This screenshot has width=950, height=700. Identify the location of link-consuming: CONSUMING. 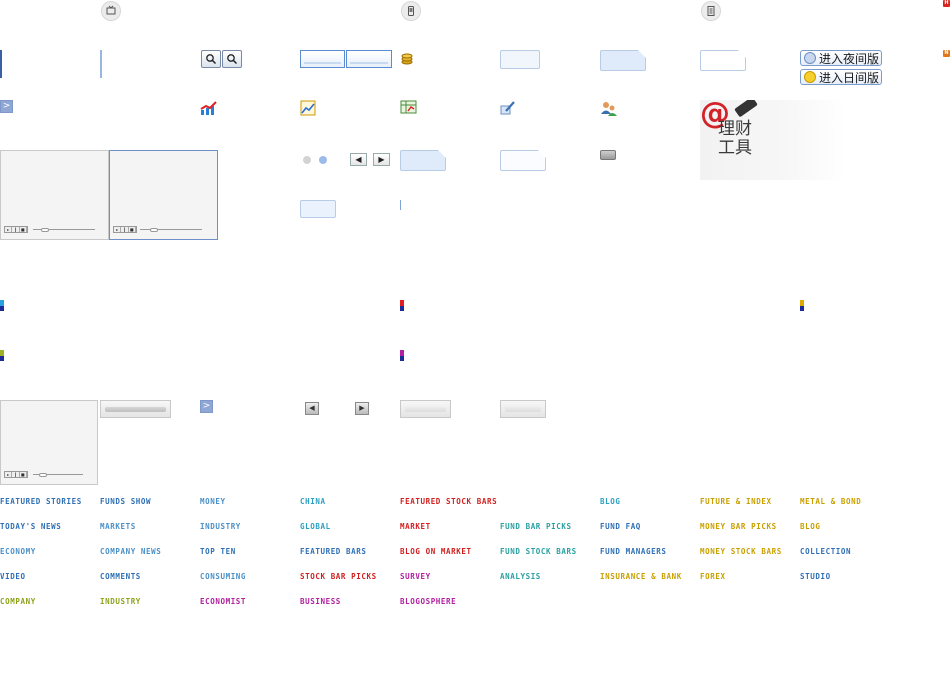
(223, 577).